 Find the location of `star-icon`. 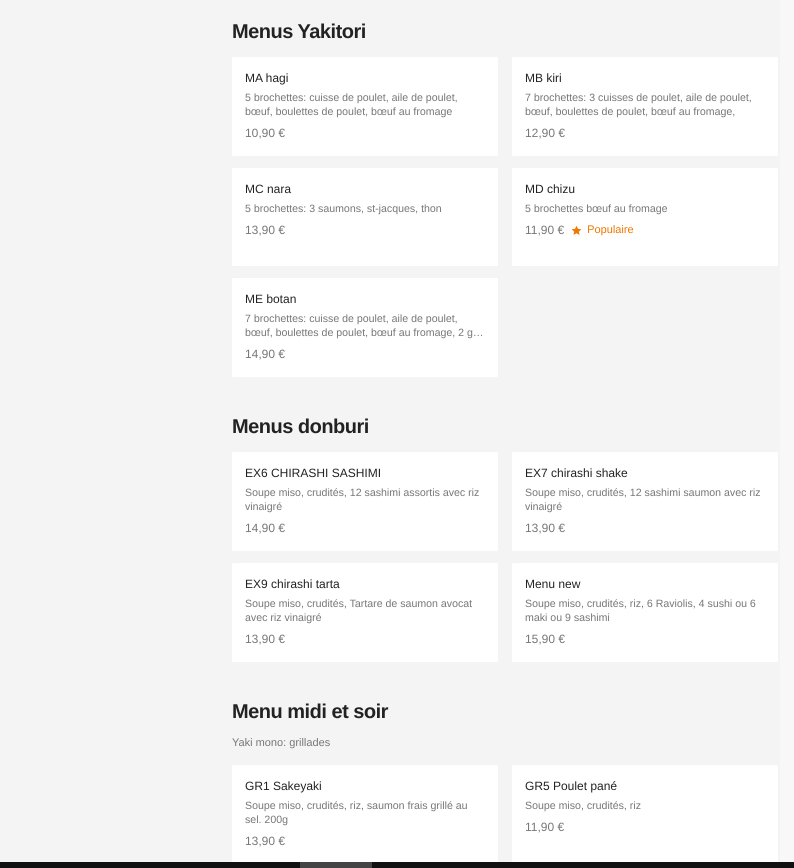

star-icon is located at coordinates (576, 230).